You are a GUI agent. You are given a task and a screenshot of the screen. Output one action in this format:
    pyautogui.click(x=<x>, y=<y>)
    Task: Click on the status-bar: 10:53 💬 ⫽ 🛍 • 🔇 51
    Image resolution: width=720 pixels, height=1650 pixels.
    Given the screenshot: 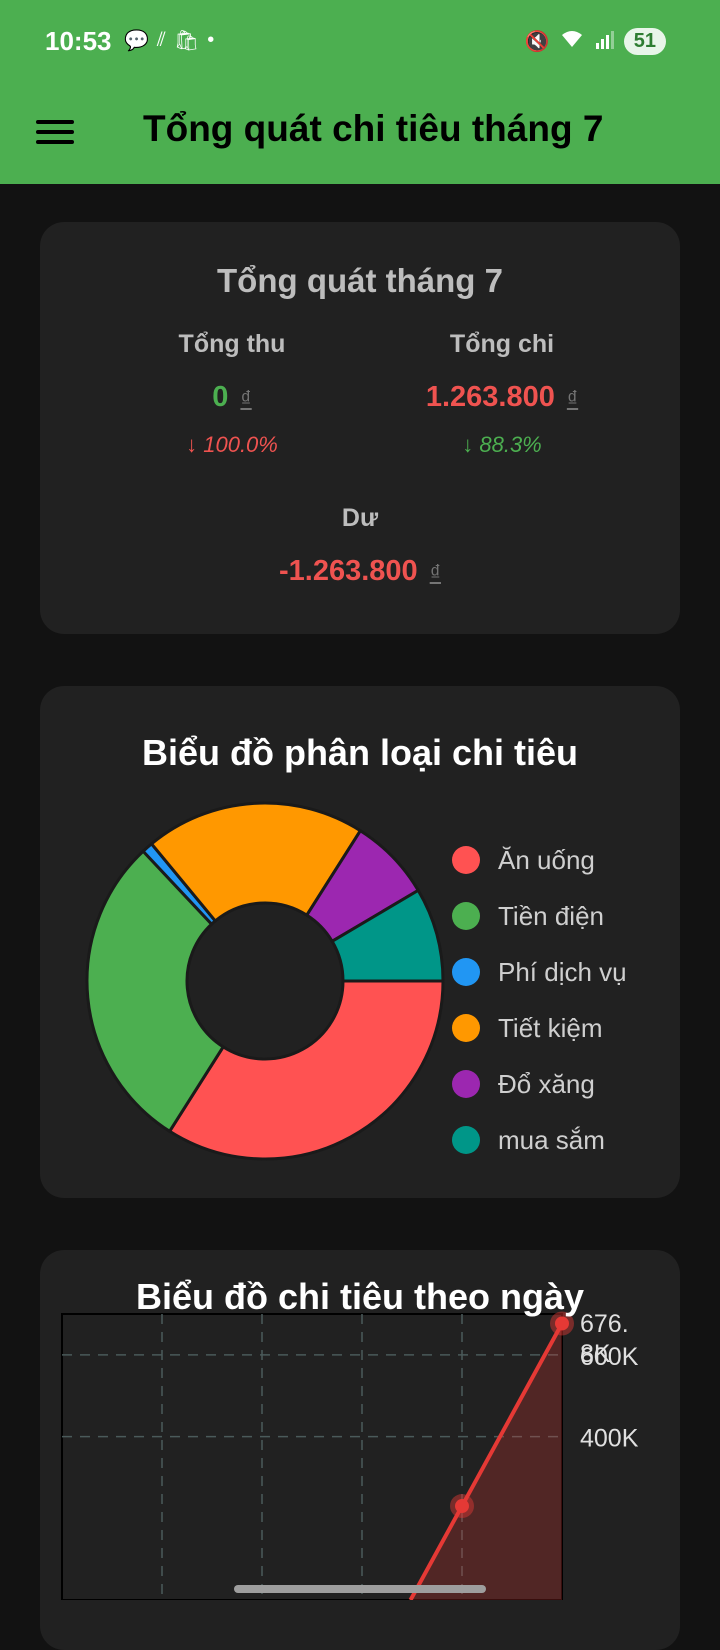 What is the action you would take?
    pyautogui.click(x=360, y=42)
    